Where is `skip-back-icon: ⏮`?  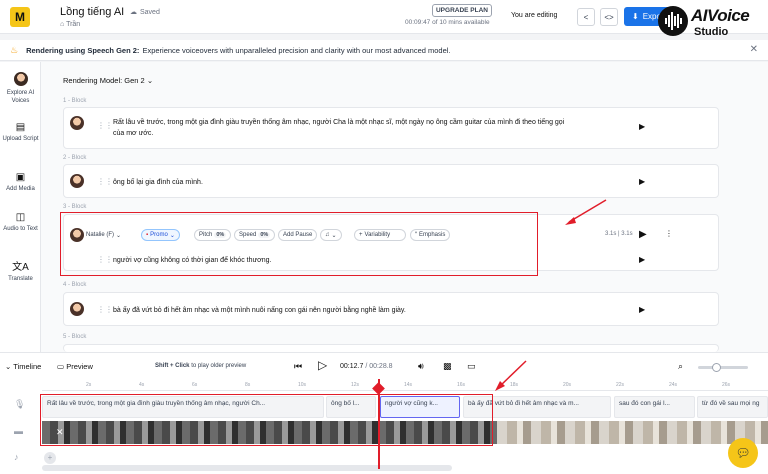 skip-back-icon: ⏮ is located at coordinates (298, 366).